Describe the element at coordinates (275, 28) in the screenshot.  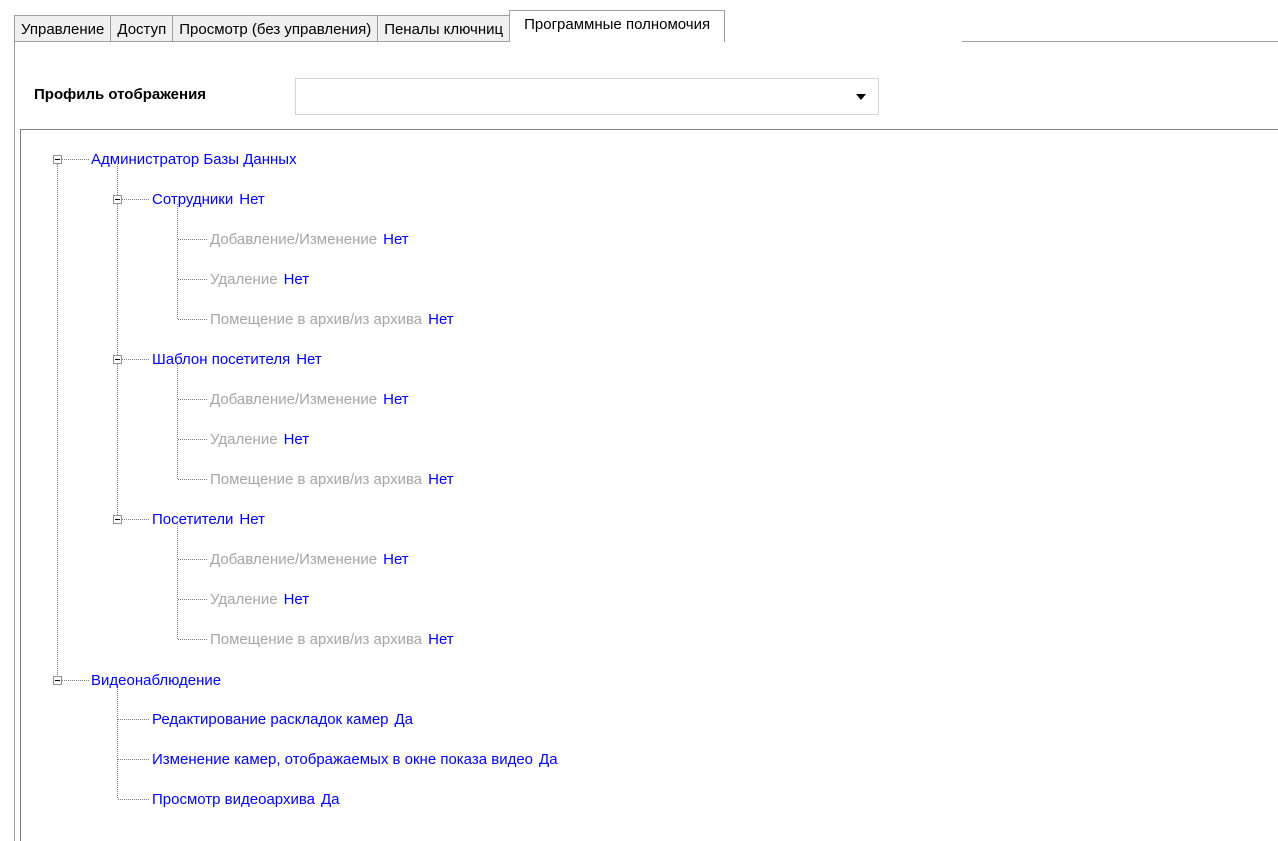
I see `tab-view-only: Просмотр (без управления)` at that location.